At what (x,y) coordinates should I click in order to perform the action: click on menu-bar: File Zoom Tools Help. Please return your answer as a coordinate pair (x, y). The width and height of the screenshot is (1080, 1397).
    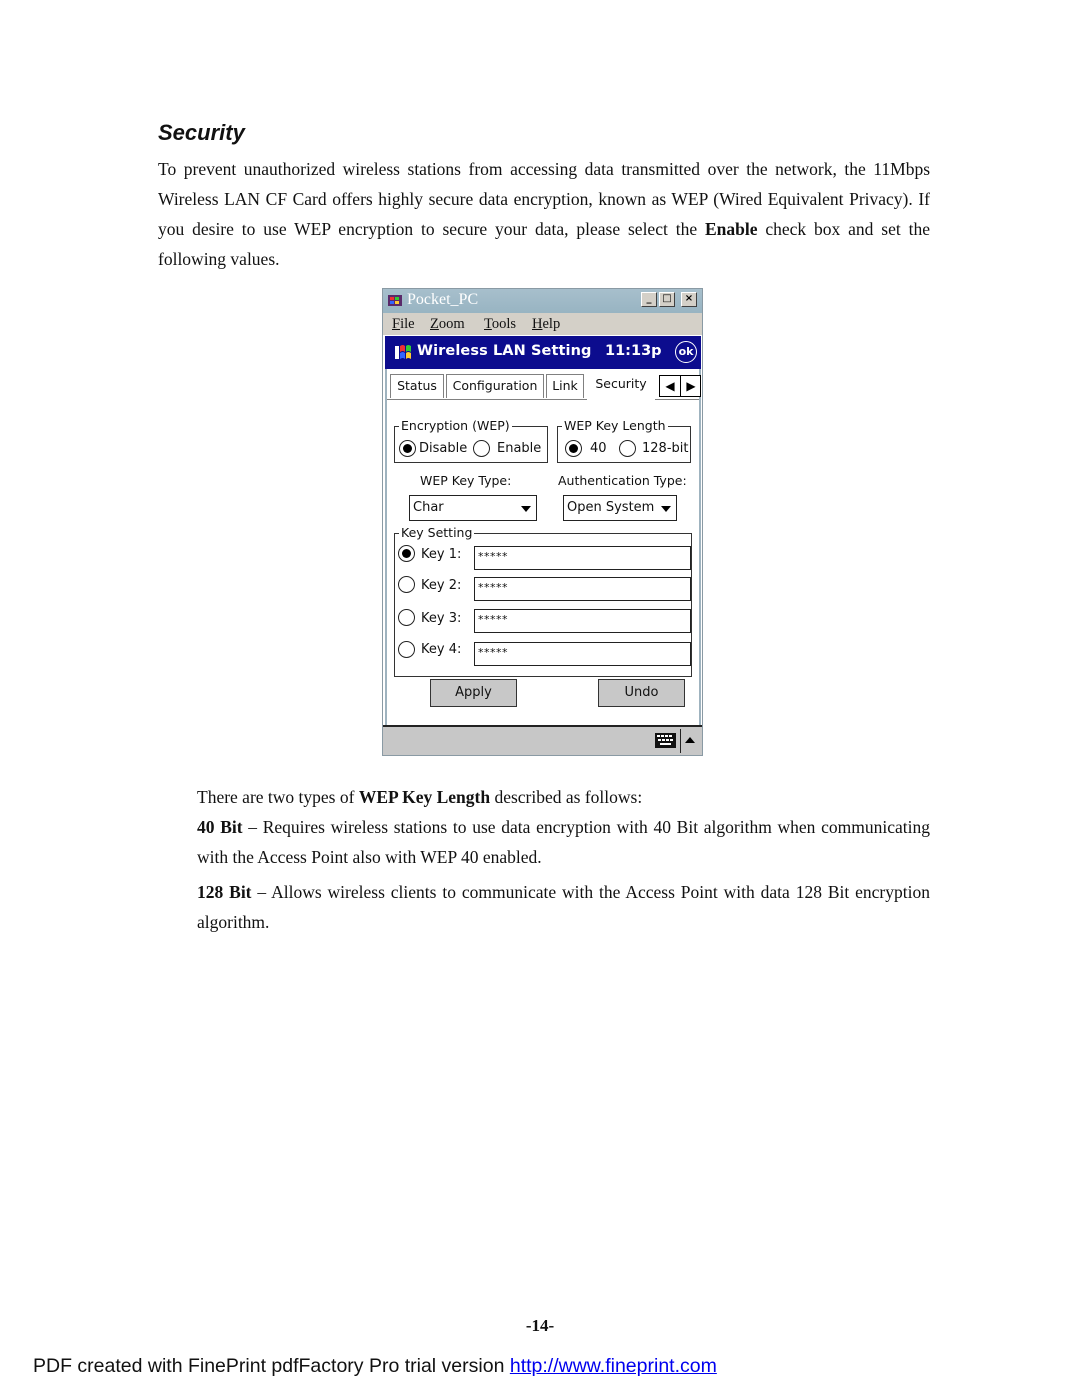
    Looking at the image, I should click on (542, 324).